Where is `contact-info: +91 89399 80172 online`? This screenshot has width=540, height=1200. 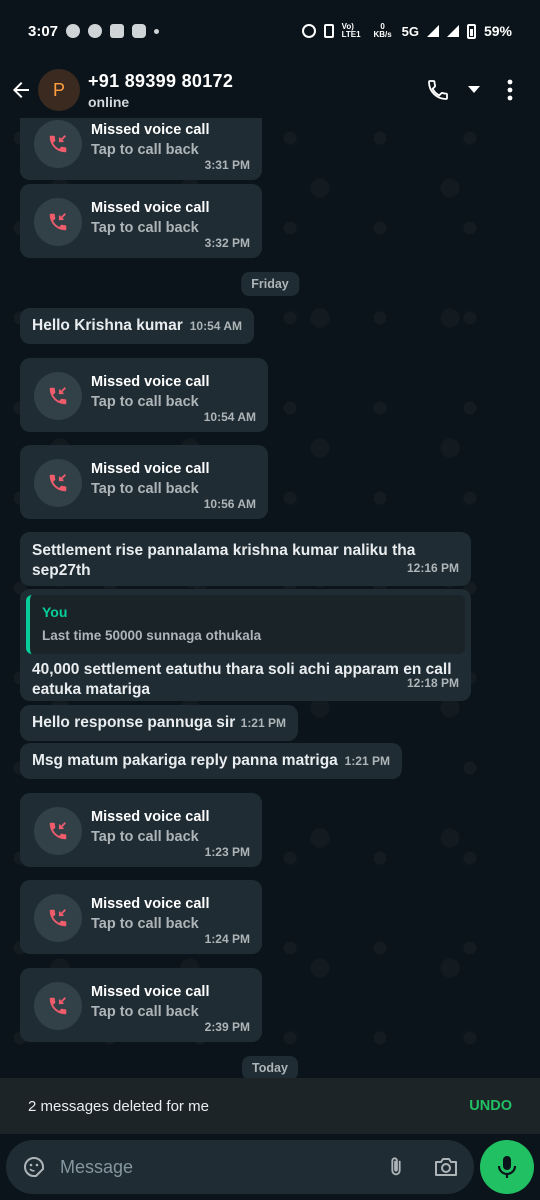
contact-info: +91 89399 80172 online is located at coordinates (160, 90).